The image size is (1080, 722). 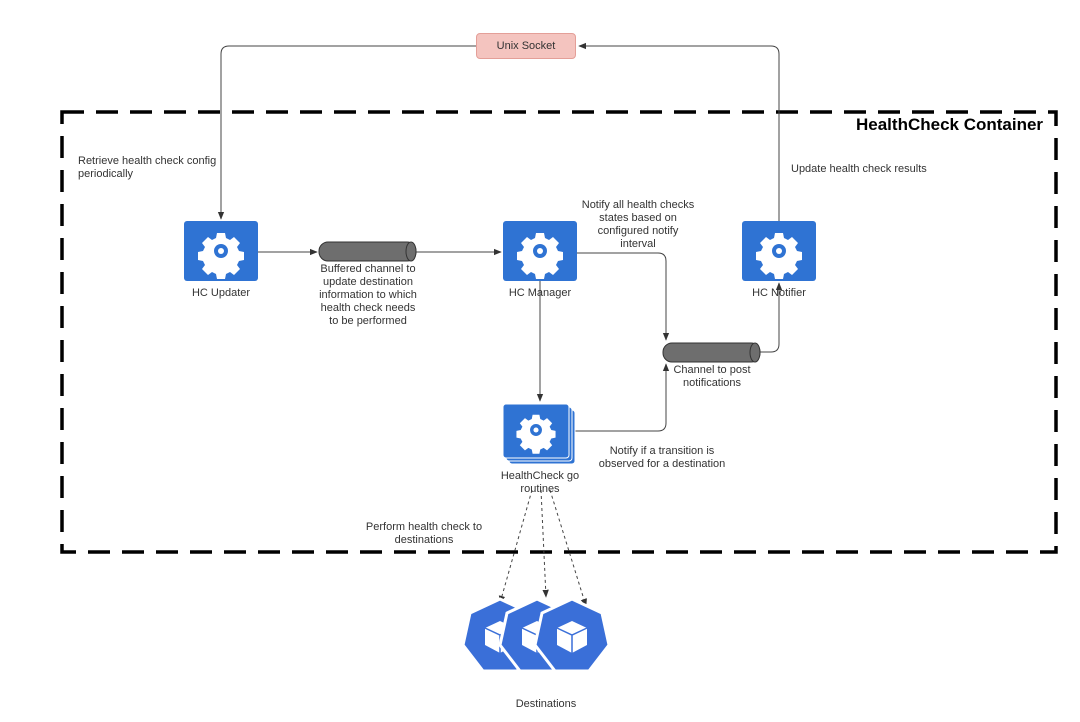 What do you see at coordinates (779, 251) in the screenshot?
I see `hc-notifier-node` at bounding box center [779, 251].